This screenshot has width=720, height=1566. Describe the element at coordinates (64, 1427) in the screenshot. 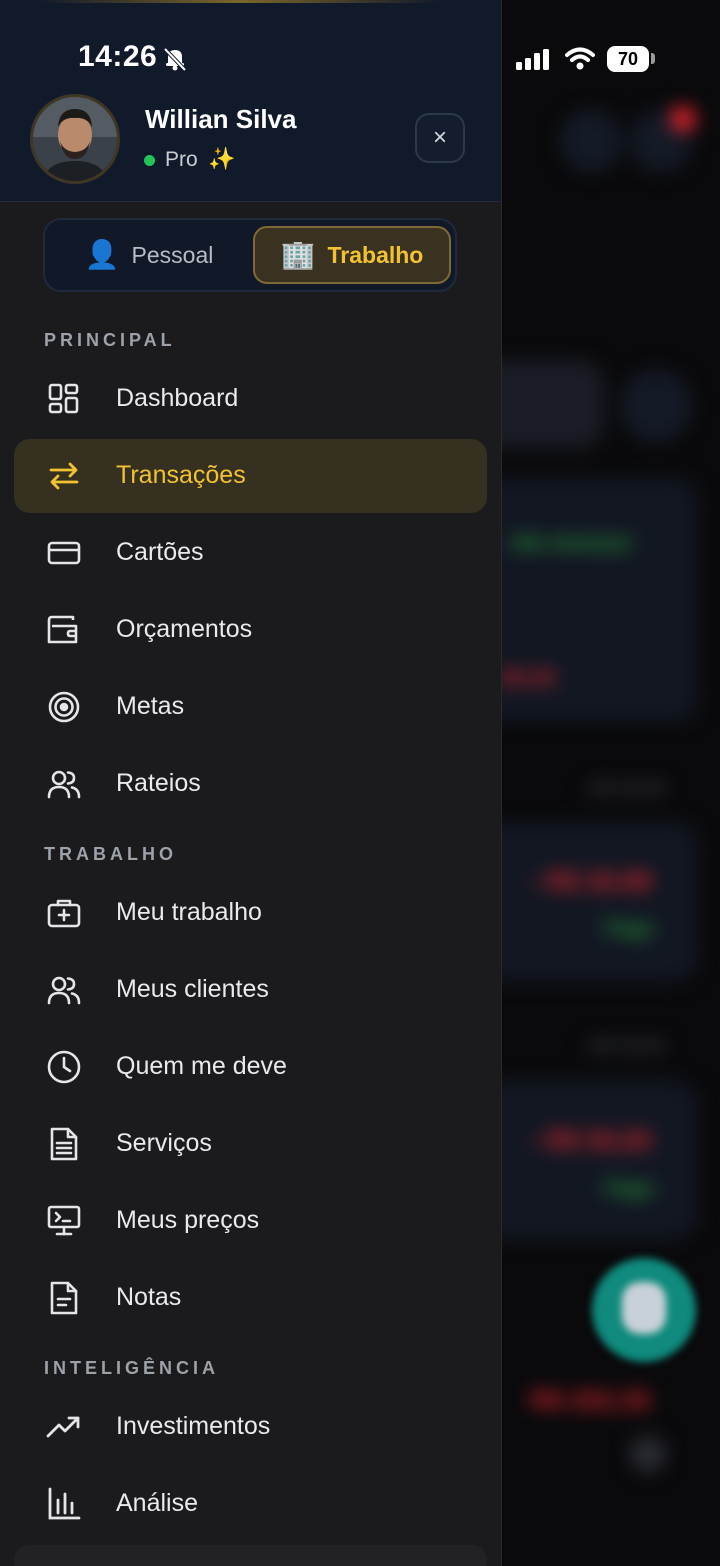

I see `trending-up-icon` at that location.